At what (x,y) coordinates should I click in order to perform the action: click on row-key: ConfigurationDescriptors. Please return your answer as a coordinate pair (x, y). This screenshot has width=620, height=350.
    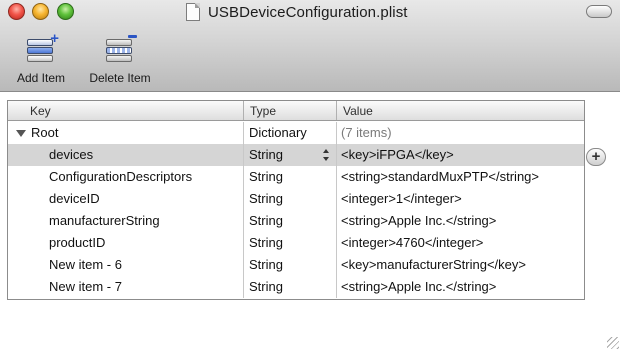
    Looking at the image, I should click on (126, 177).